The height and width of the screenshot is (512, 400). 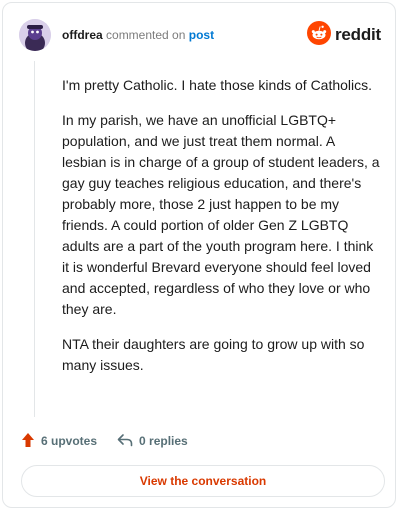 I want to click on brand-name: reddit, so click(x=357, y=34).